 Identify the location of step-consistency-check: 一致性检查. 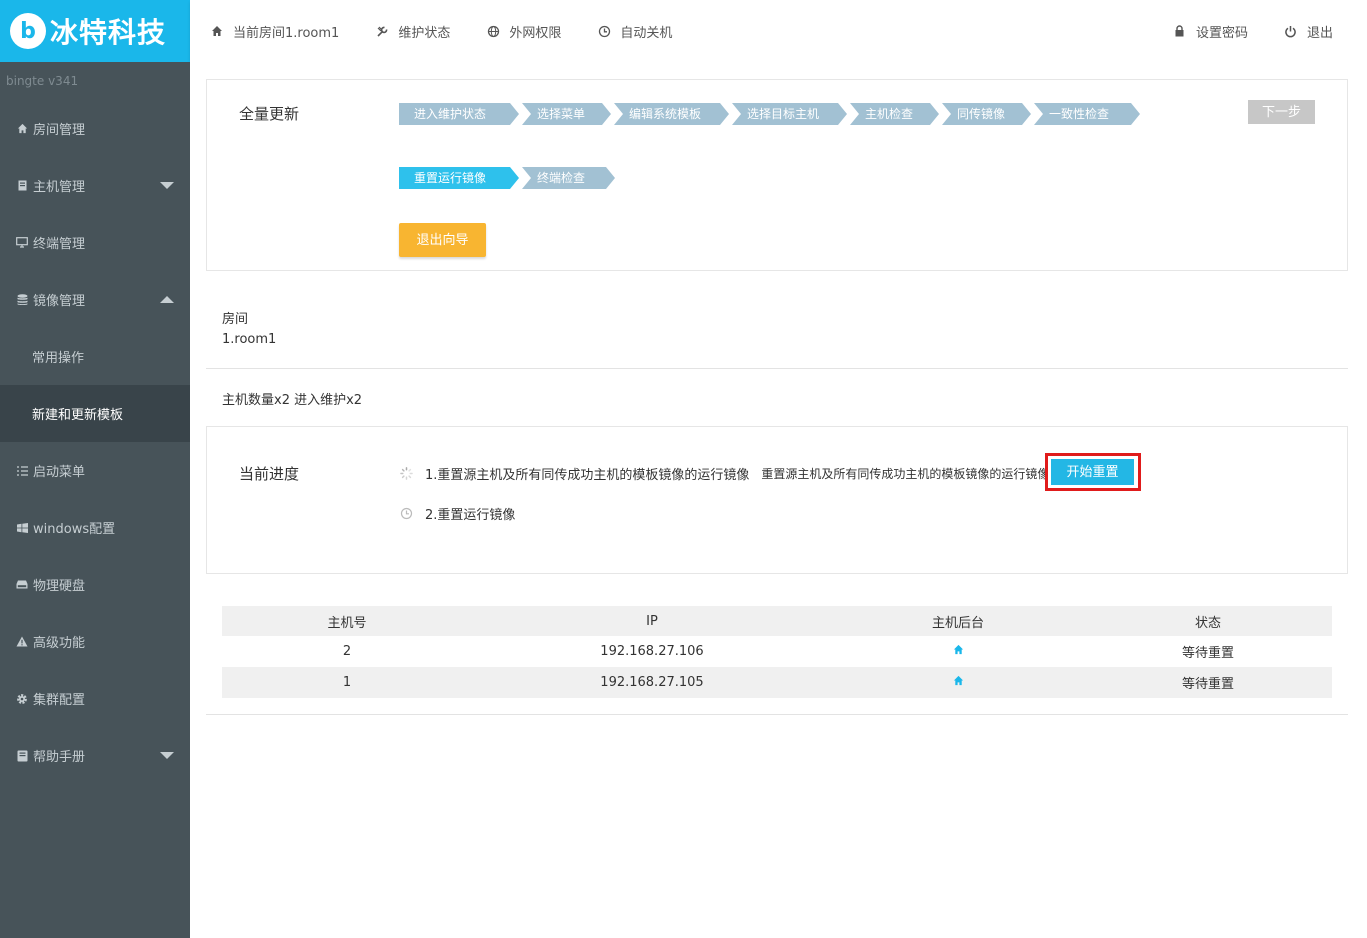
(1087, 114).